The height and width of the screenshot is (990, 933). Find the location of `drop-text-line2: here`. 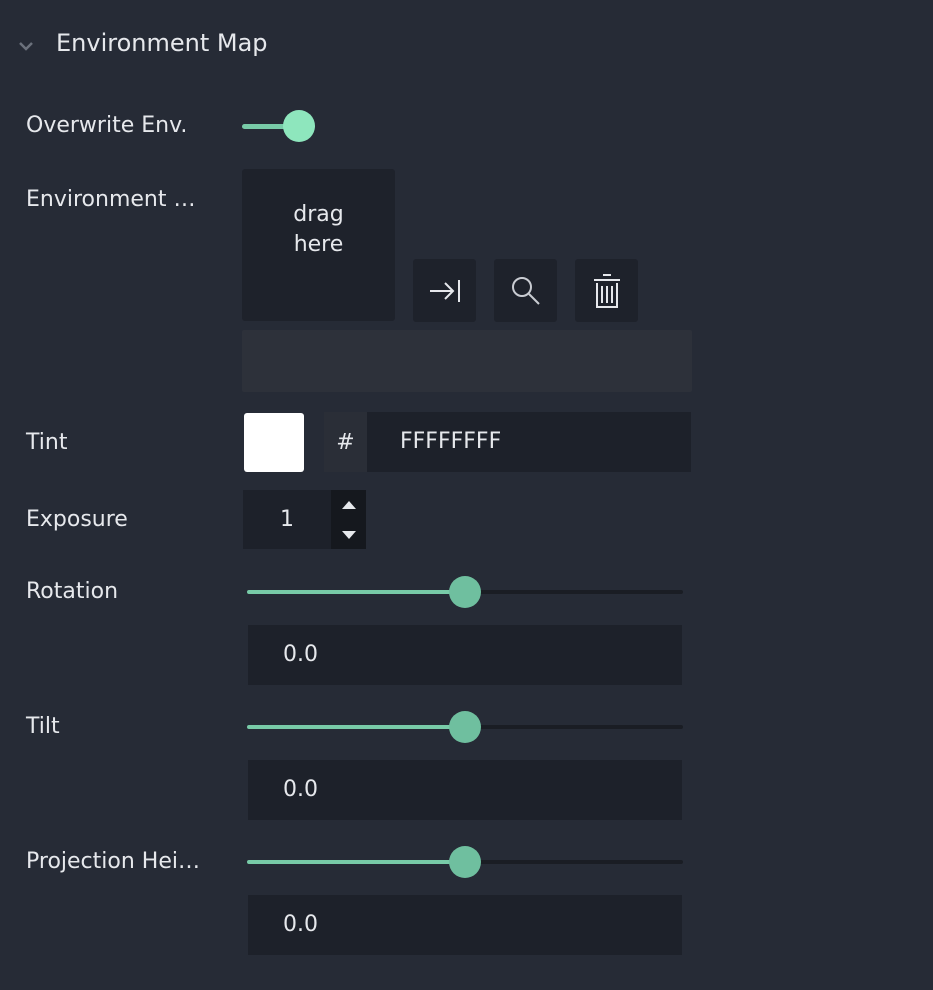

drop-text-line2: here is located at coordinates (318, 244).